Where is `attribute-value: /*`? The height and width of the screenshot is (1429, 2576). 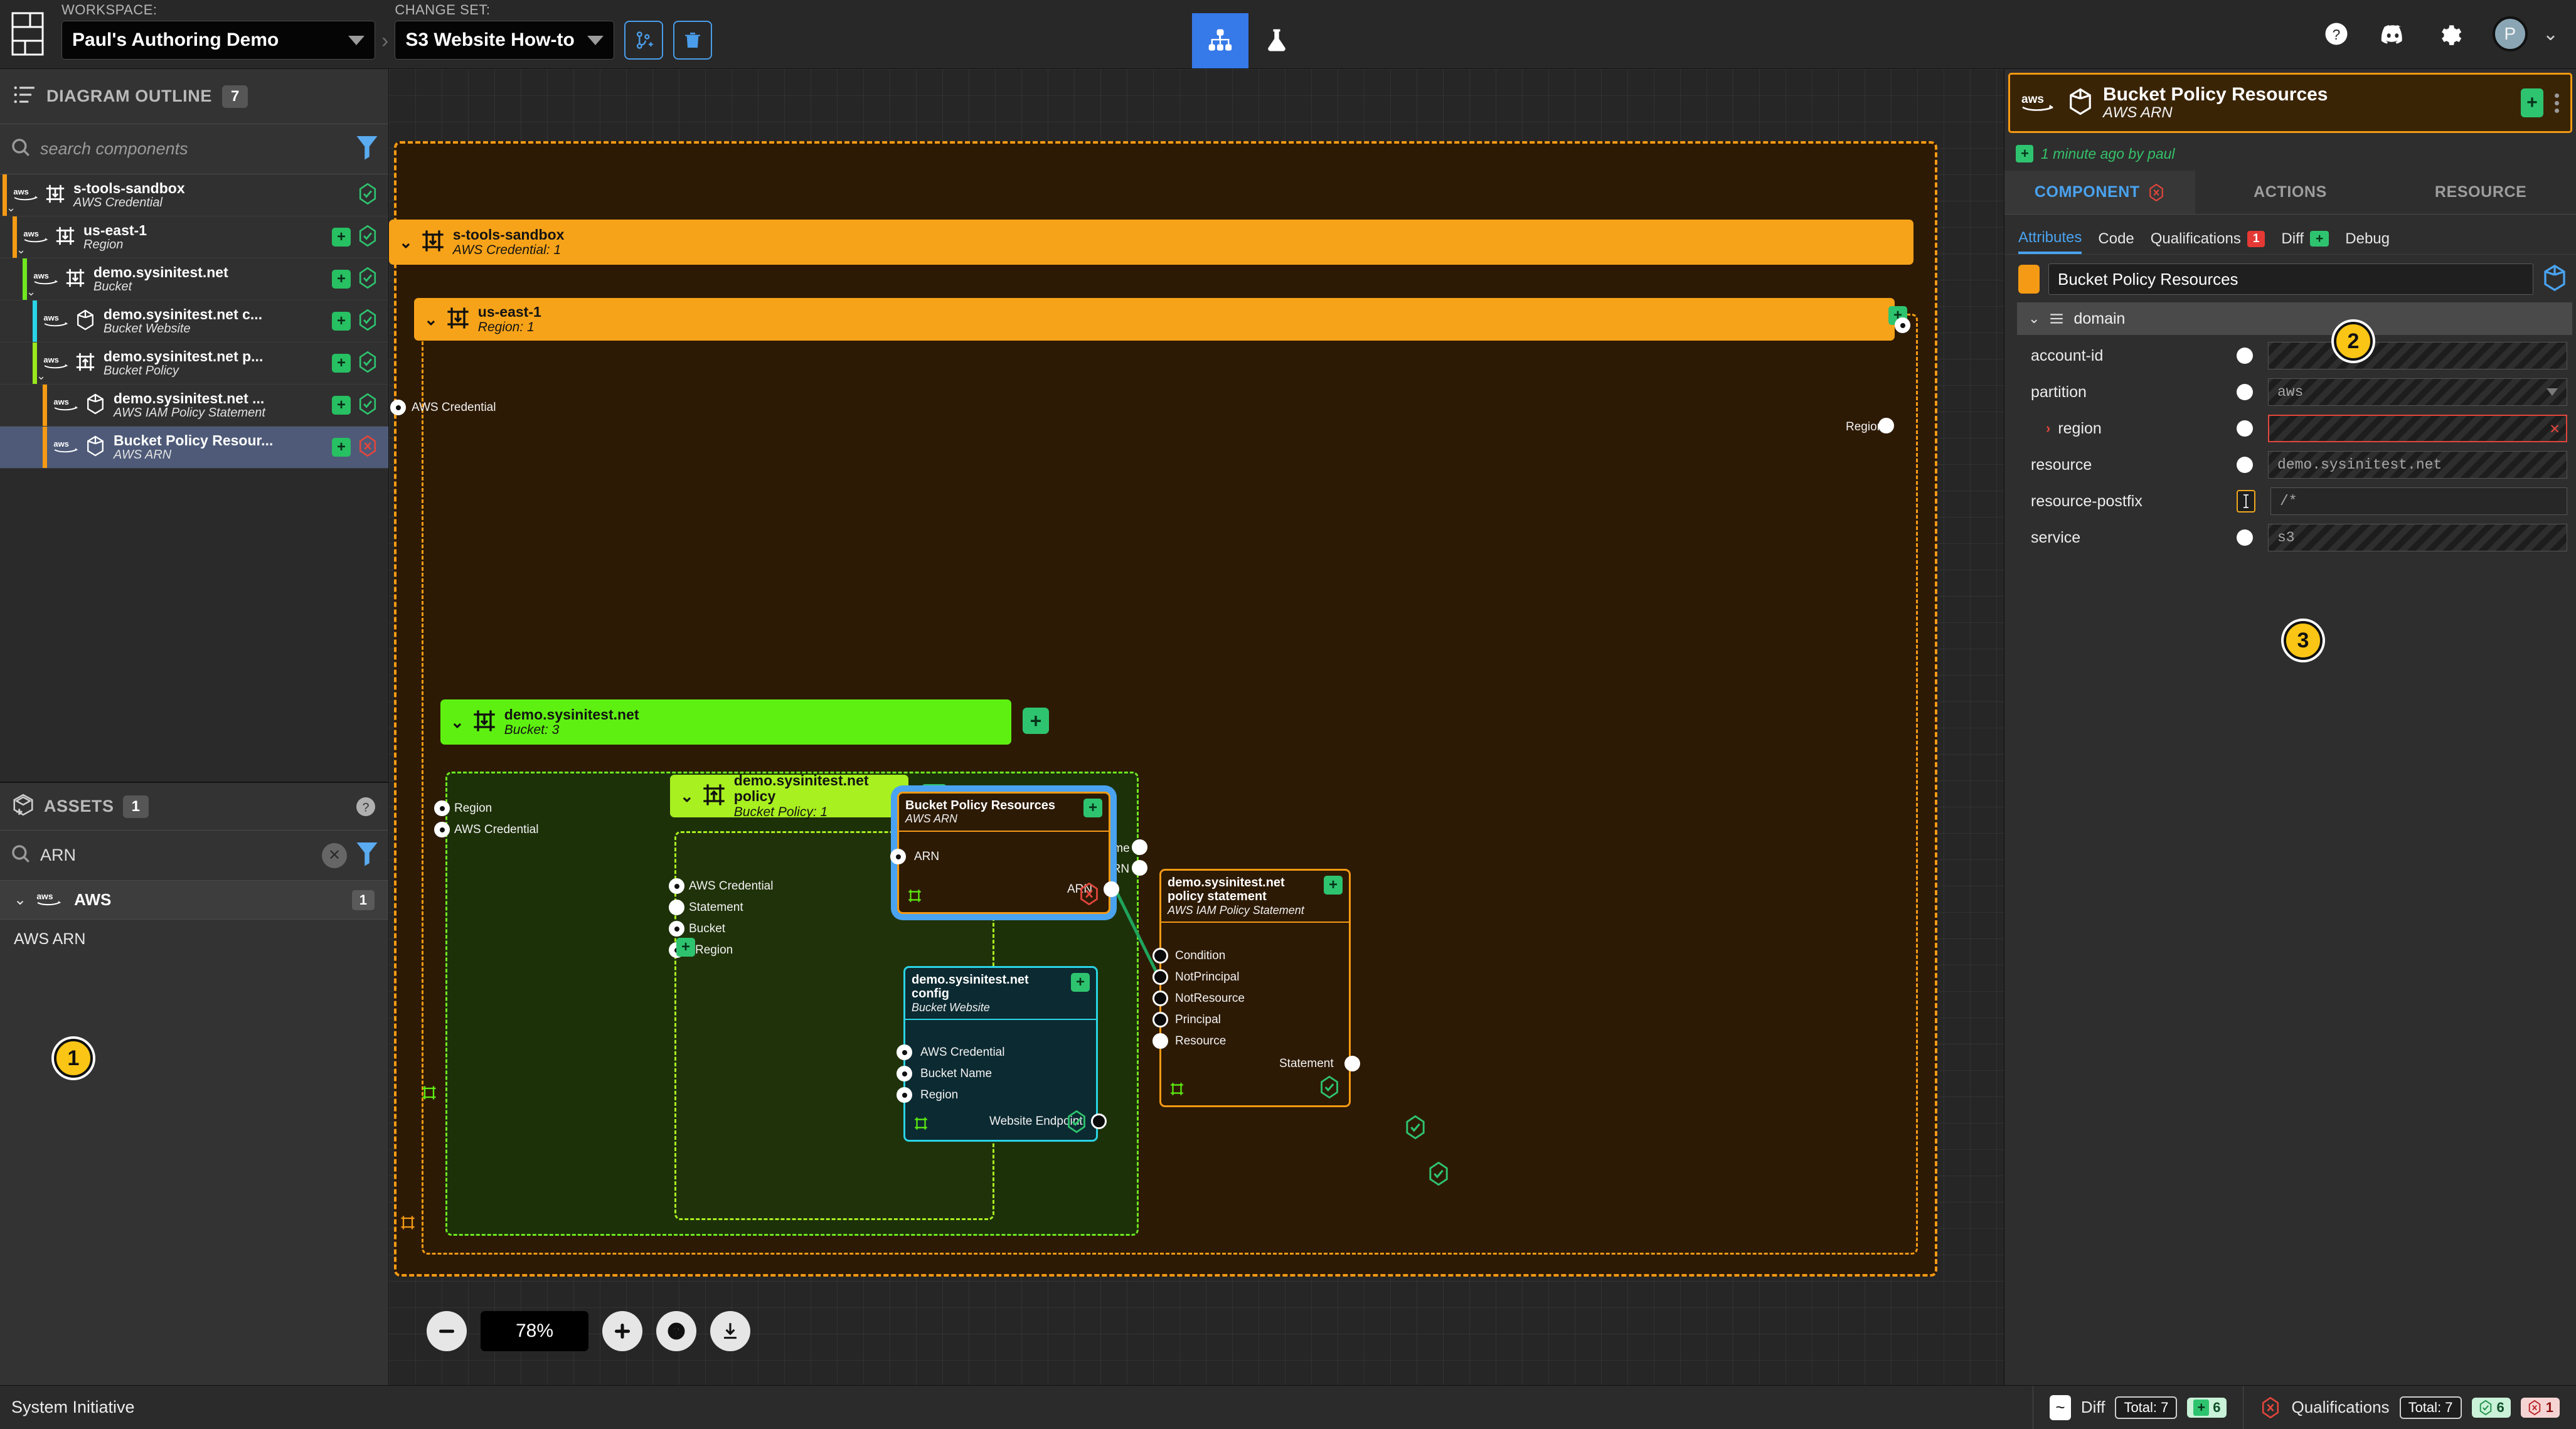 attribute-value: /* is located at coordinates (2418, 501).